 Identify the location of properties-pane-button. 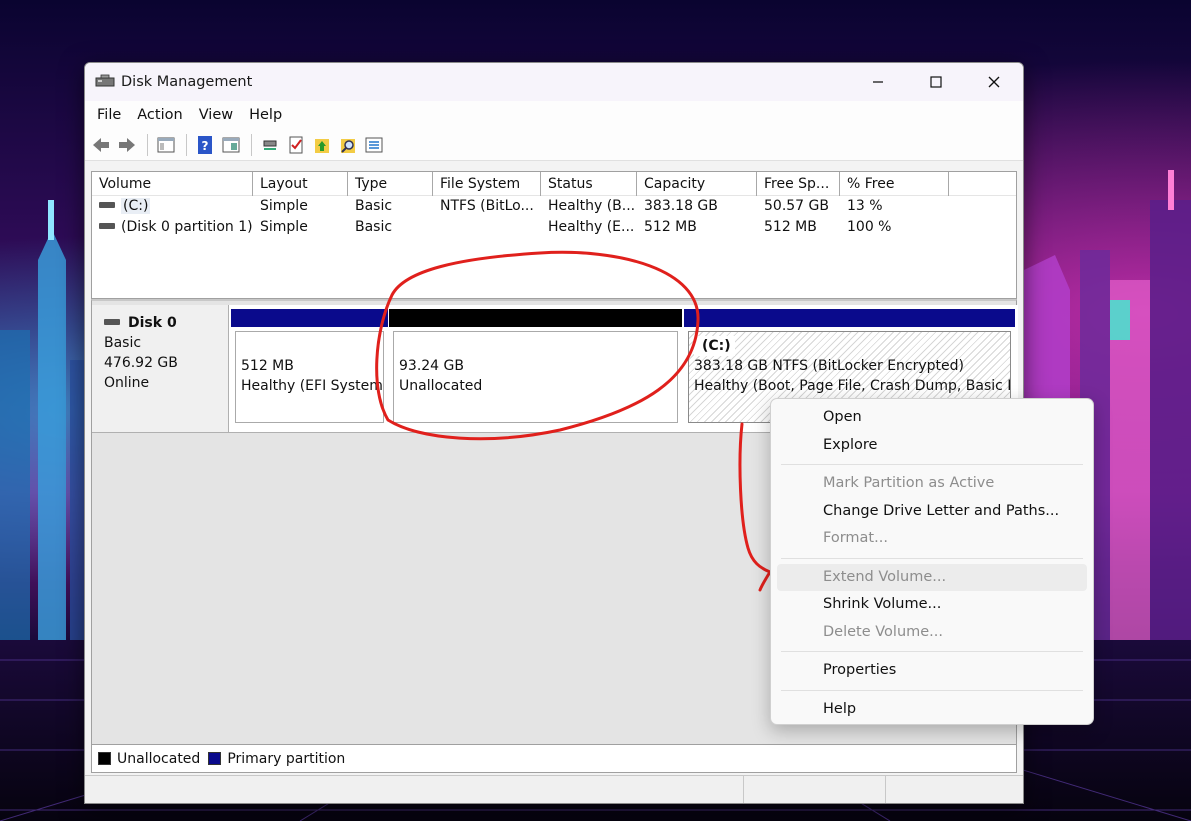
(231, 145).